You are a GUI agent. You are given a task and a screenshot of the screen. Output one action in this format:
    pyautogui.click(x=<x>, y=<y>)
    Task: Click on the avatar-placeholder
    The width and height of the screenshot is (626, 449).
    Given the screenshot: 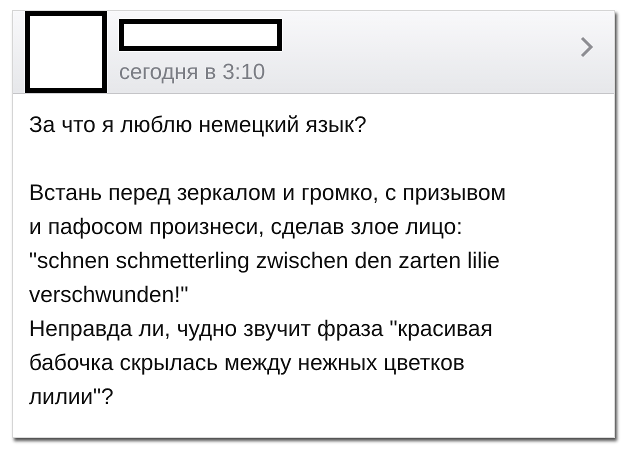 What is the action you would take?
    pyautogui.click(x=66, y=52)
    